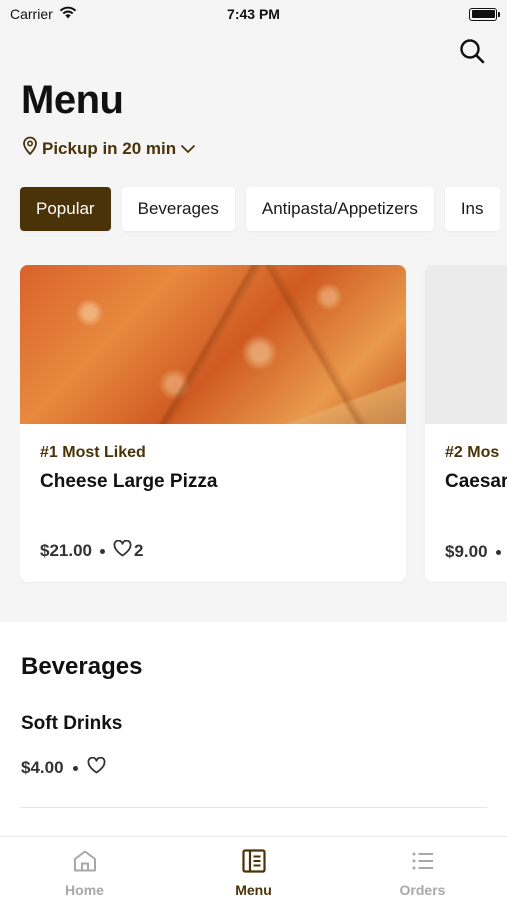 The width and height of the screenshot is (507, 900). I want to click on tab-label: Menu, so click(253, 890).